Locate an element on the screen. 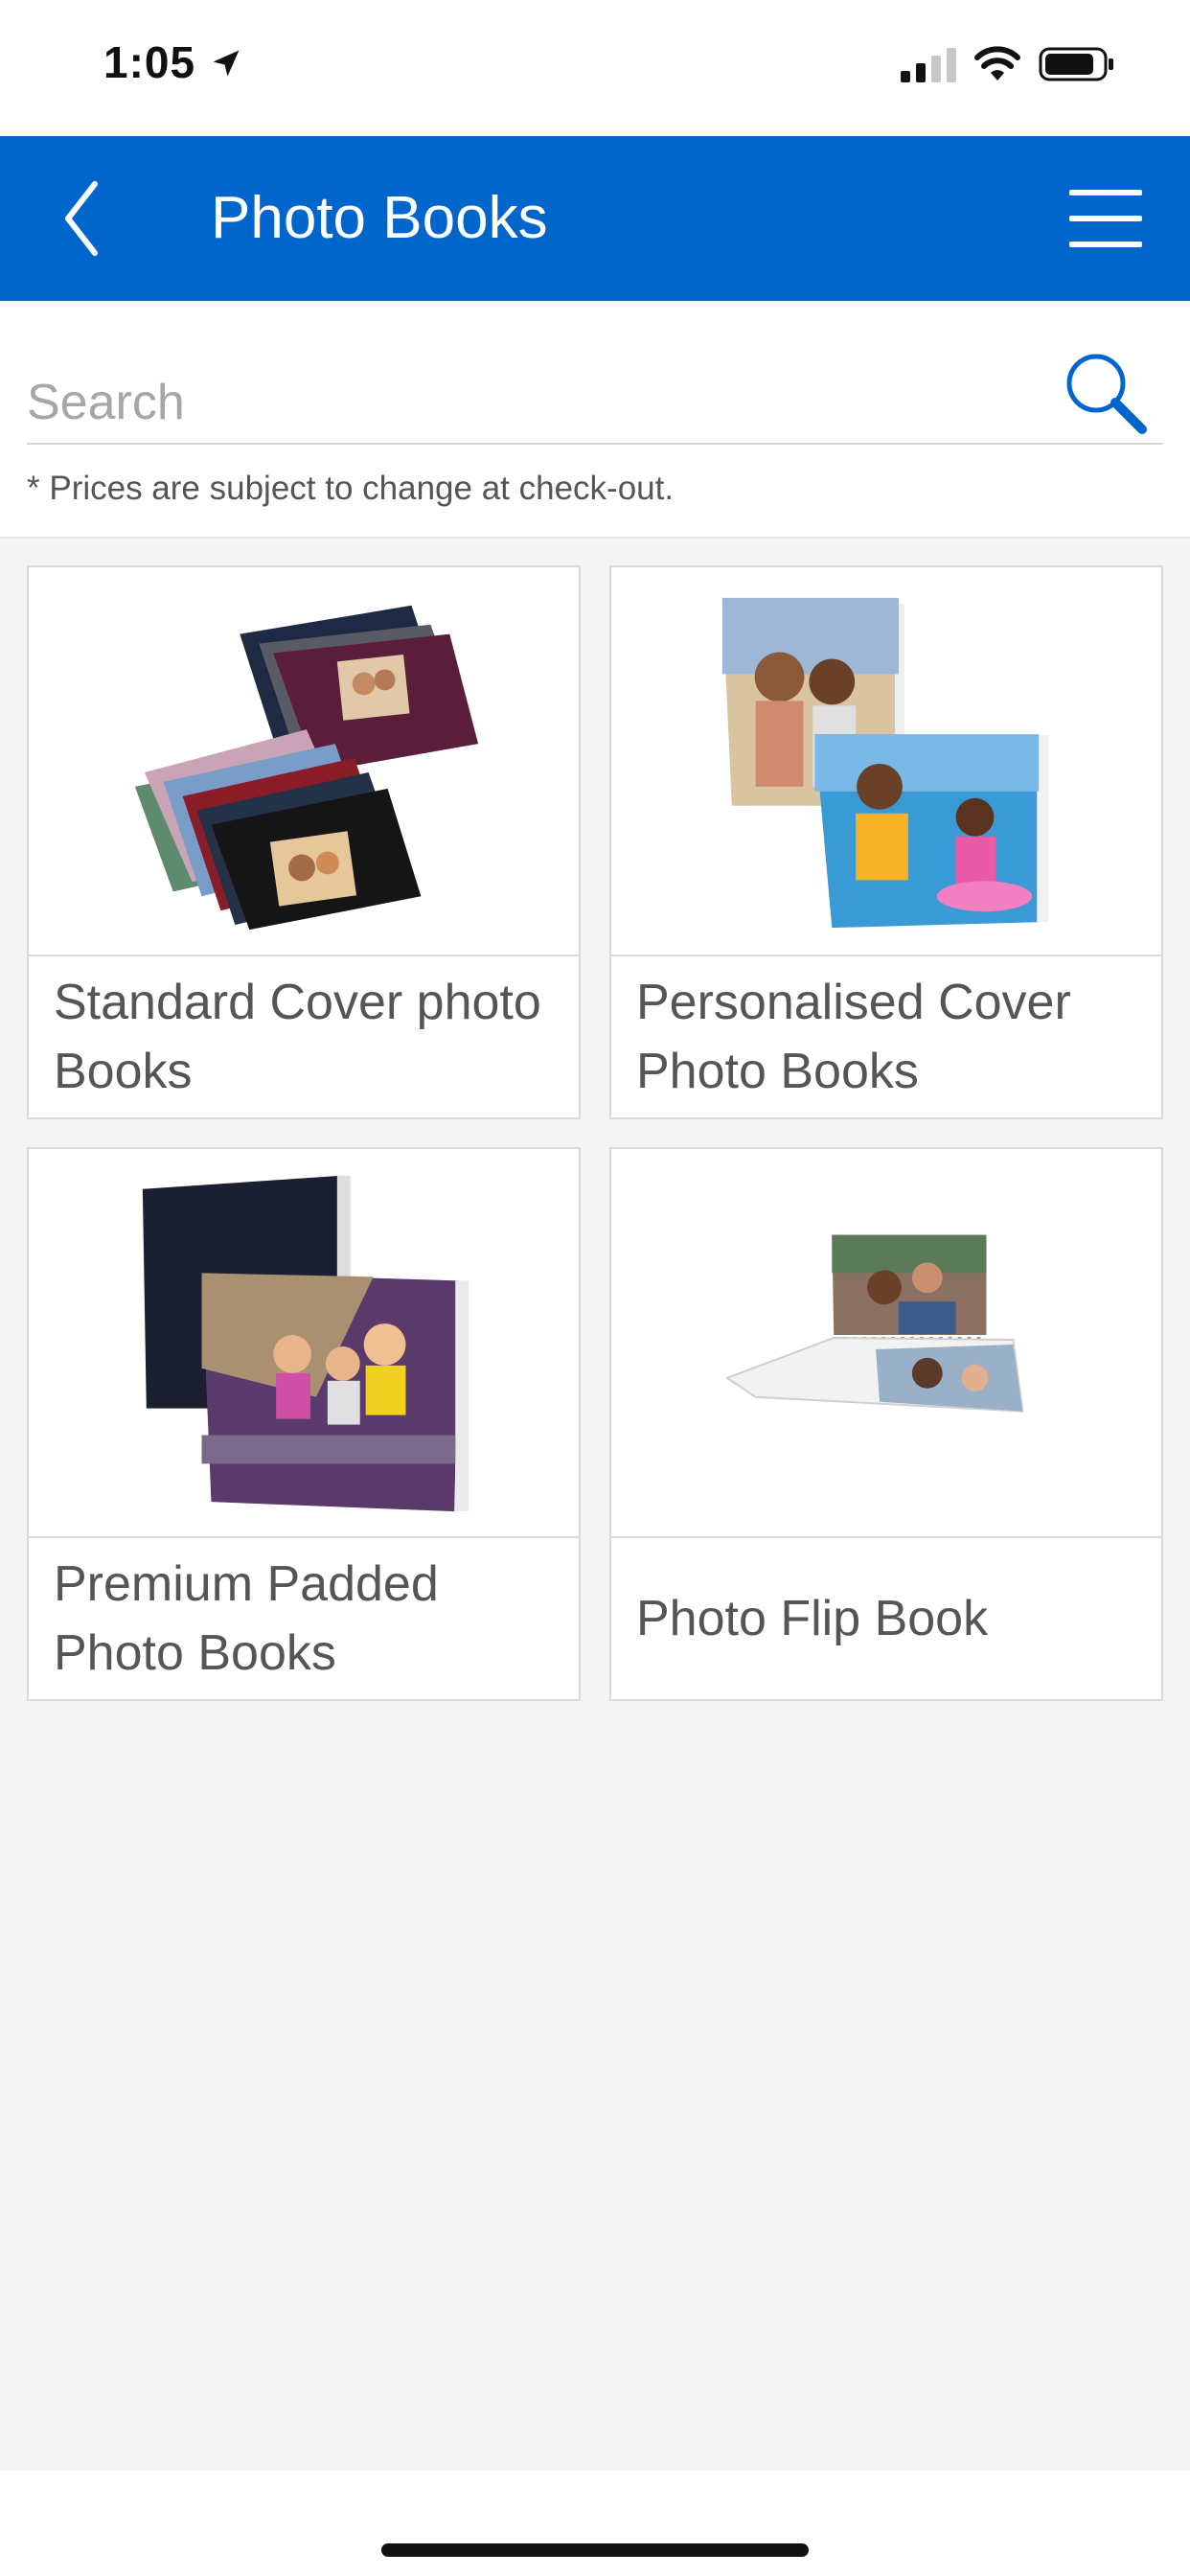 The image size is (1190, 2576). back-button is located at coordinates (82, 218).